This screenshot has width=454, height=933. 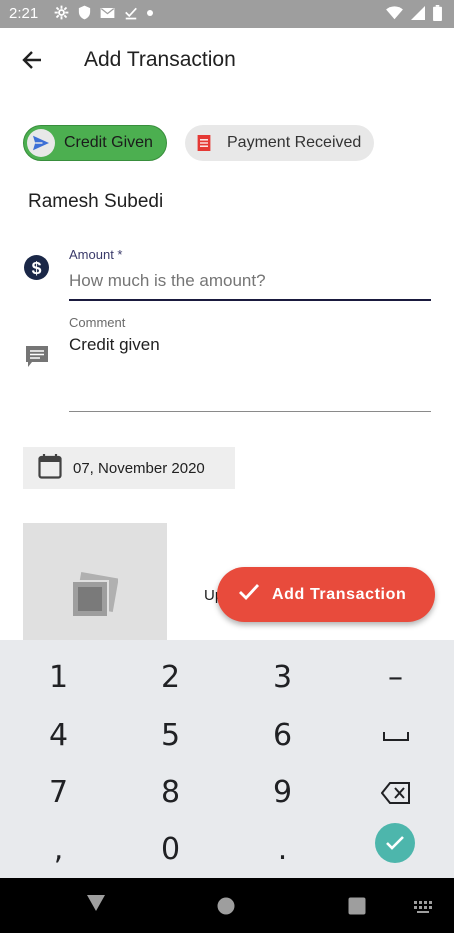 I want to click on keyboard-done-button, so click(x=395, y=843).